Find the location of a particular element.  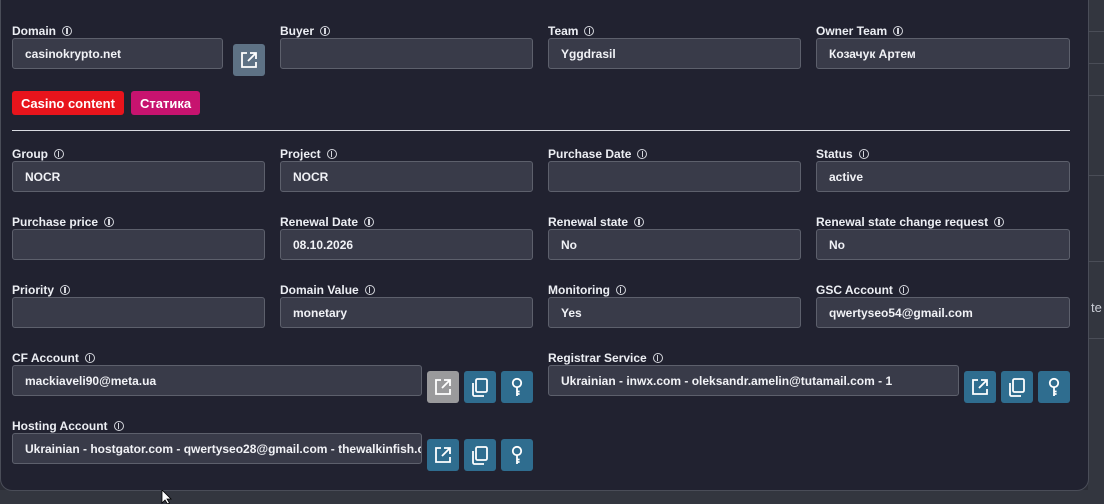

gsc-account-label: GSC Account is located at coordinates (862, 290).